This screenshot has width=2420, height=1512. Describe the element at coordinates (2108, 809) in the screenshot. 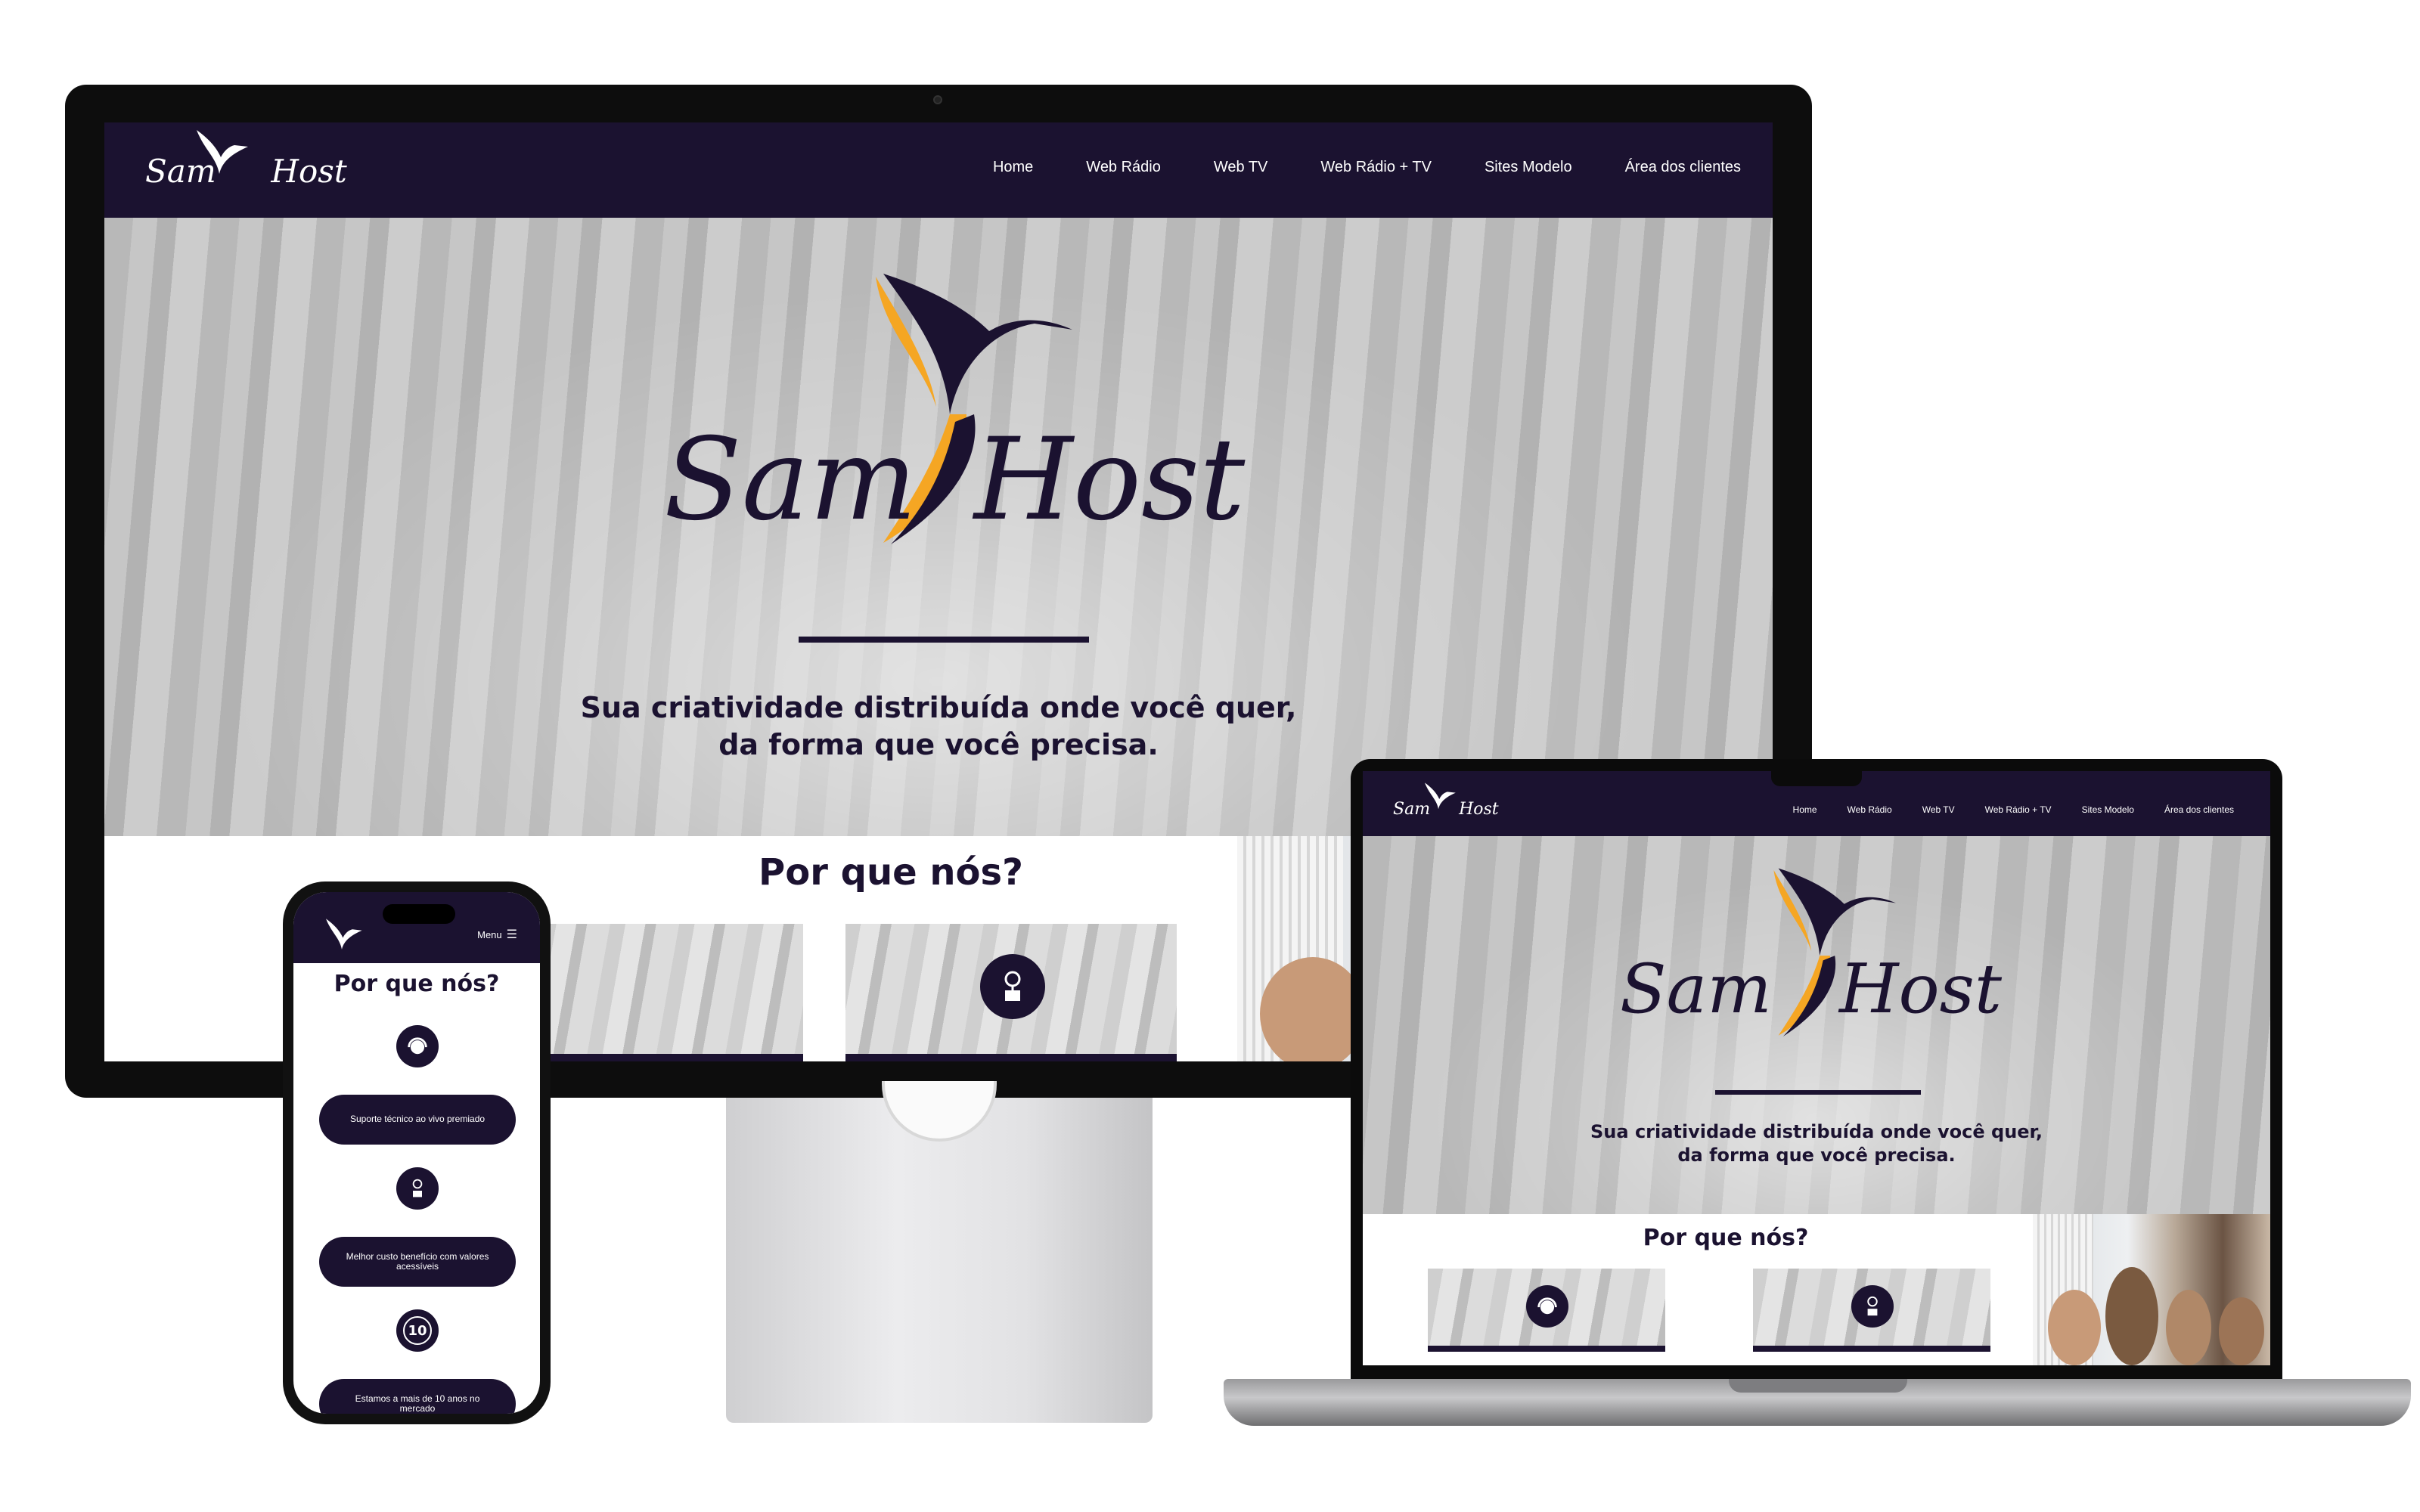

I see `laptop-nav-sites-modelo: Sites Modelo` at that location.